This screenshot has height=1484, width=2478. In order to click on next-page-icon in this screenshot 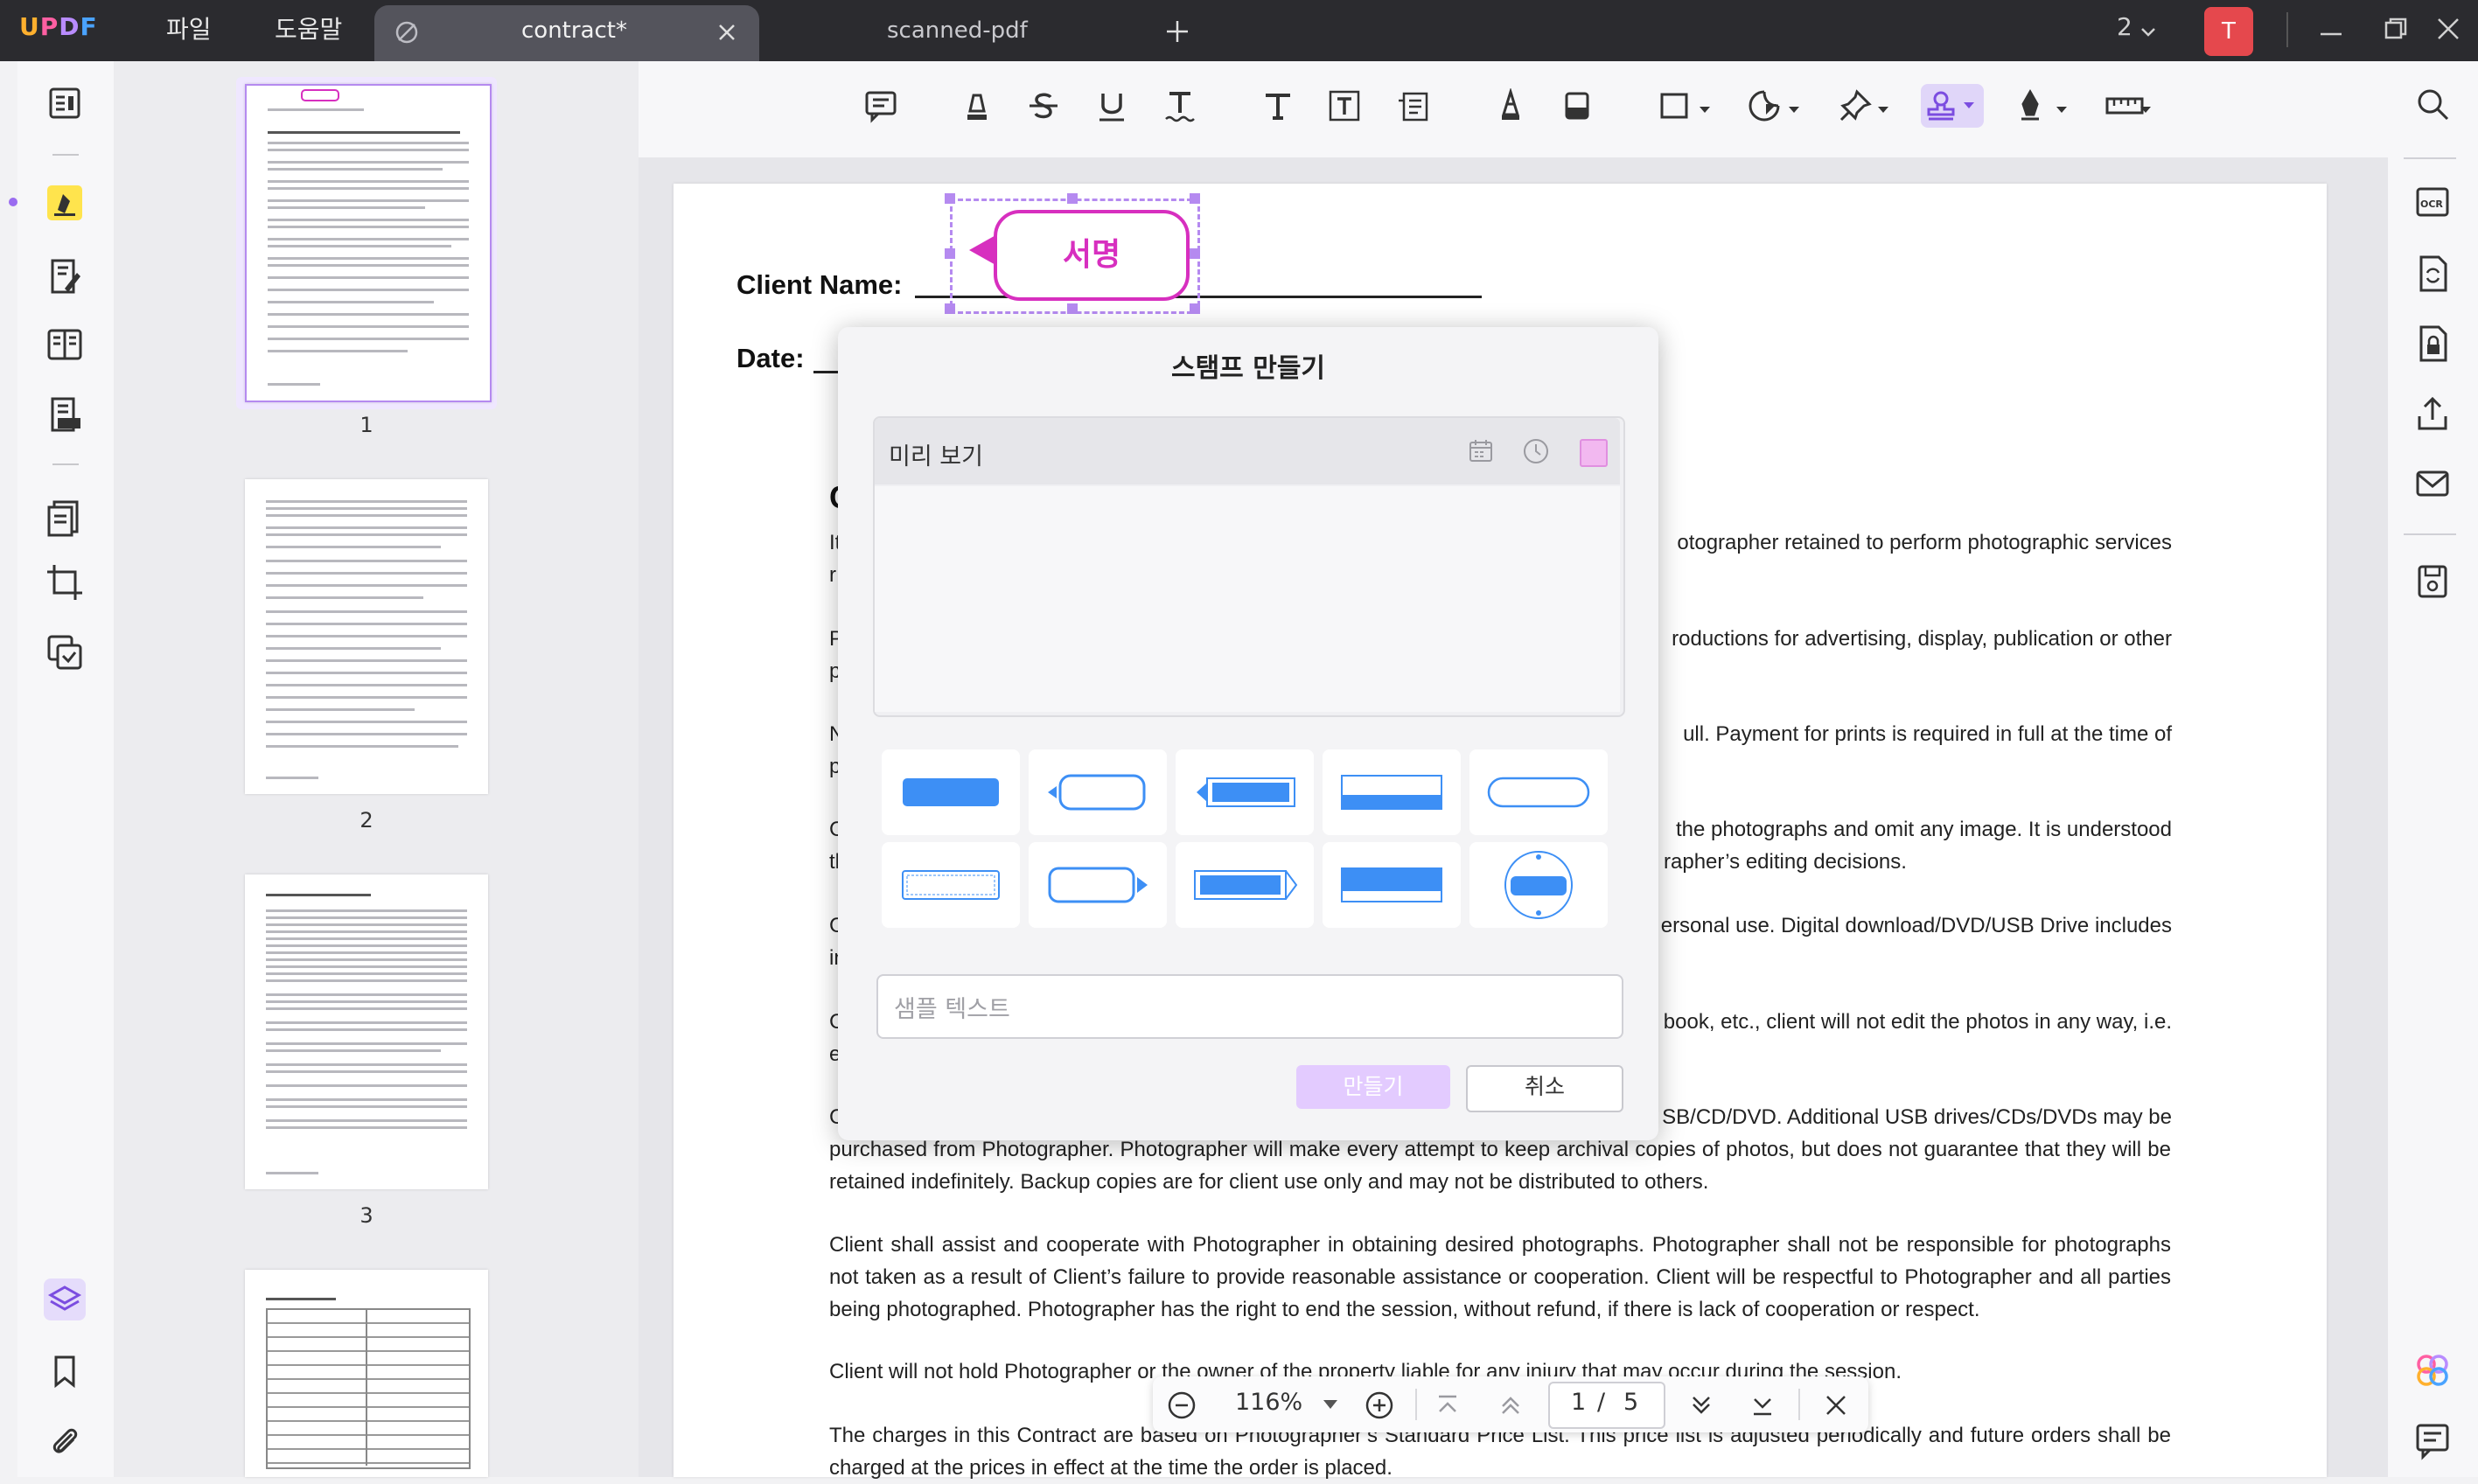, I will do `click(1701, 1405)`.